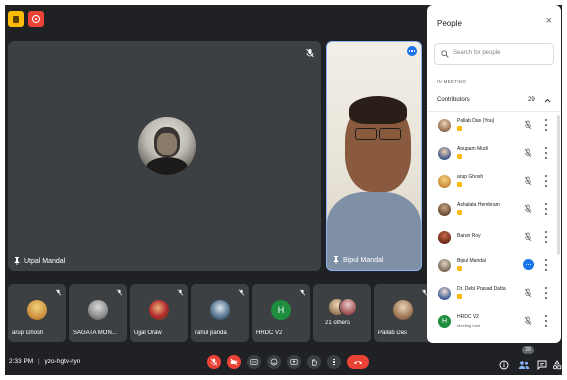  Describe the element at coordinates (494, 213) in the screenshot. I see `participant-row: Ashalata Hembram` at that location.